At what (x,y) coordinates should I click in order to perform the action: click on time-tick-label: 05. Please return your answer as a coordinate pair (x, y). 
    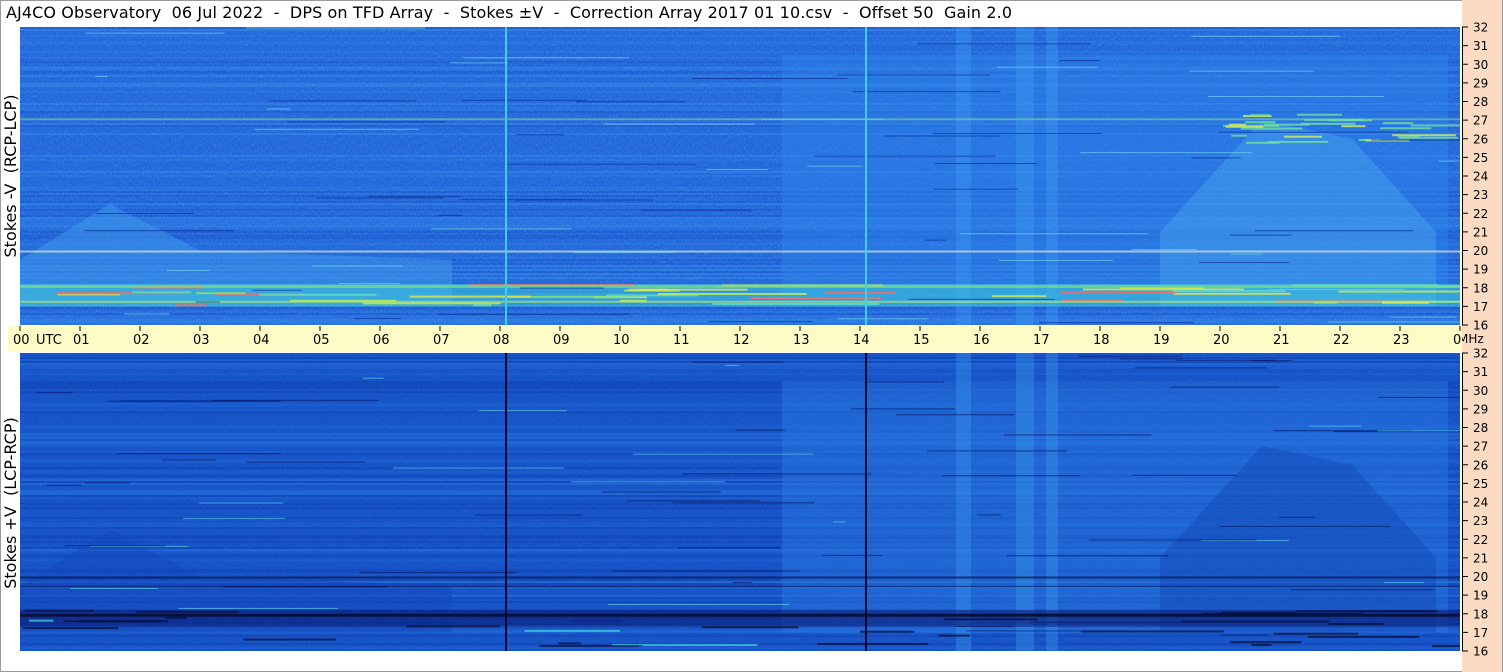
    Looking at the image, I should click on (321, 340).